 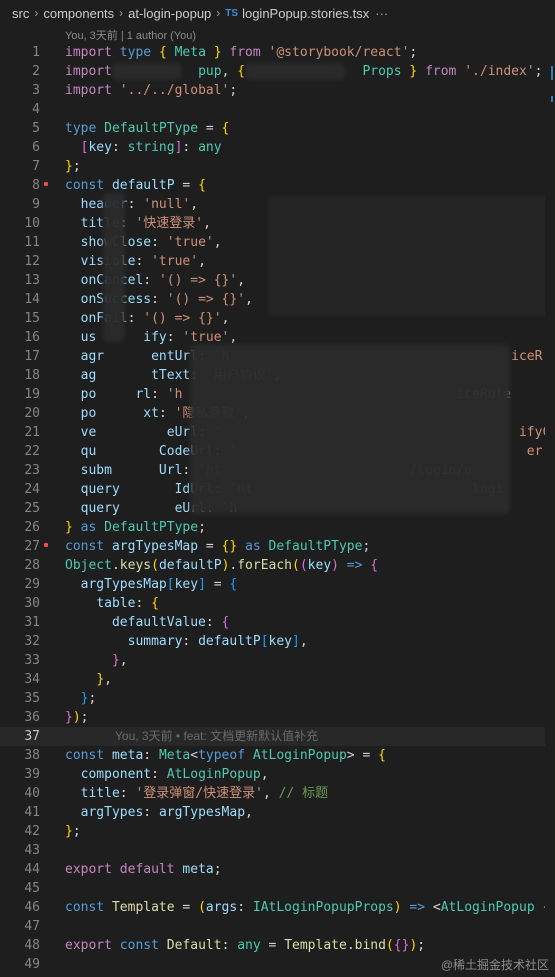 I want to click on code-line: 40 title: '登录弹窗/快速登录', // 标题, so click(x=272, y=793).